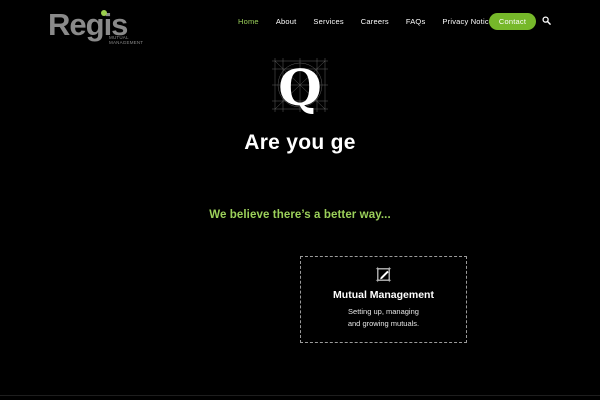 The height and width of the screenshot is (400, 600). I want to click on logo-subtitle: MUTUAL MANAGEMENT, so click(144, 40).